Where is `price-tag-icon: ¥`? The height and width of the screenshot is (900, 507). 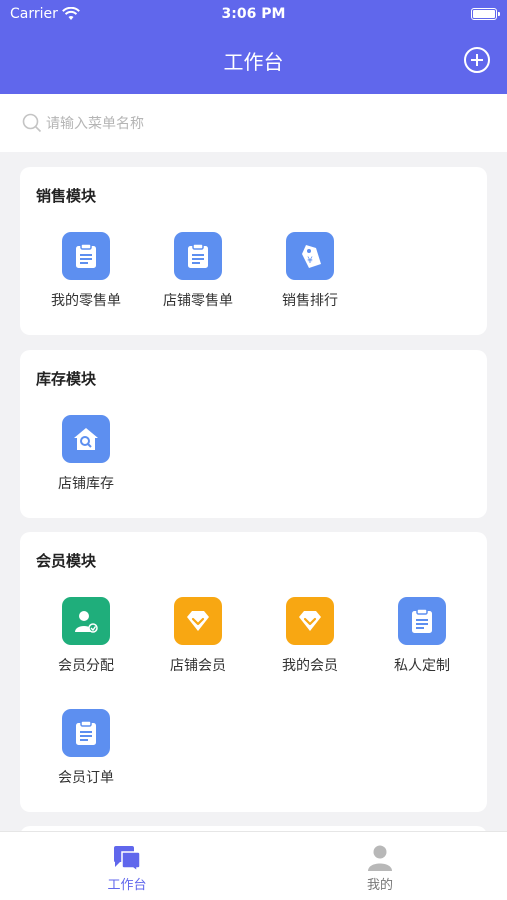 price-tag-icon: ¥ is located at coordinates (310, 256).